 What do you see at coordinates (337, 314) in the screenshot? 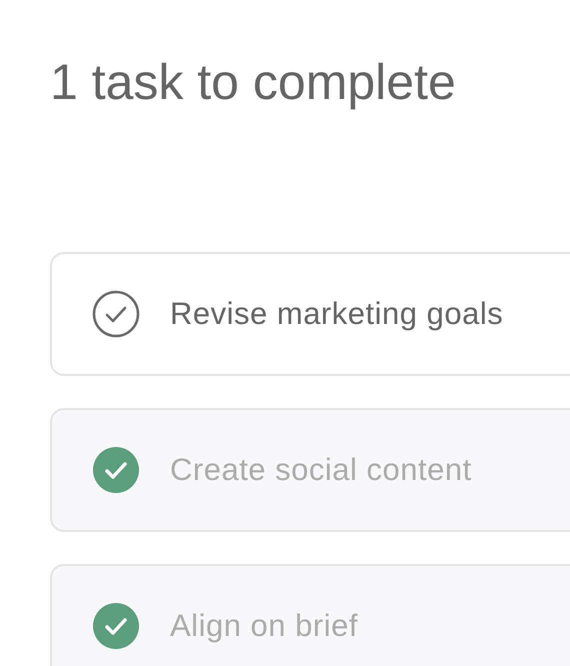
I see `task-label: Revise marketing goals` at bounding box center [337, 314].